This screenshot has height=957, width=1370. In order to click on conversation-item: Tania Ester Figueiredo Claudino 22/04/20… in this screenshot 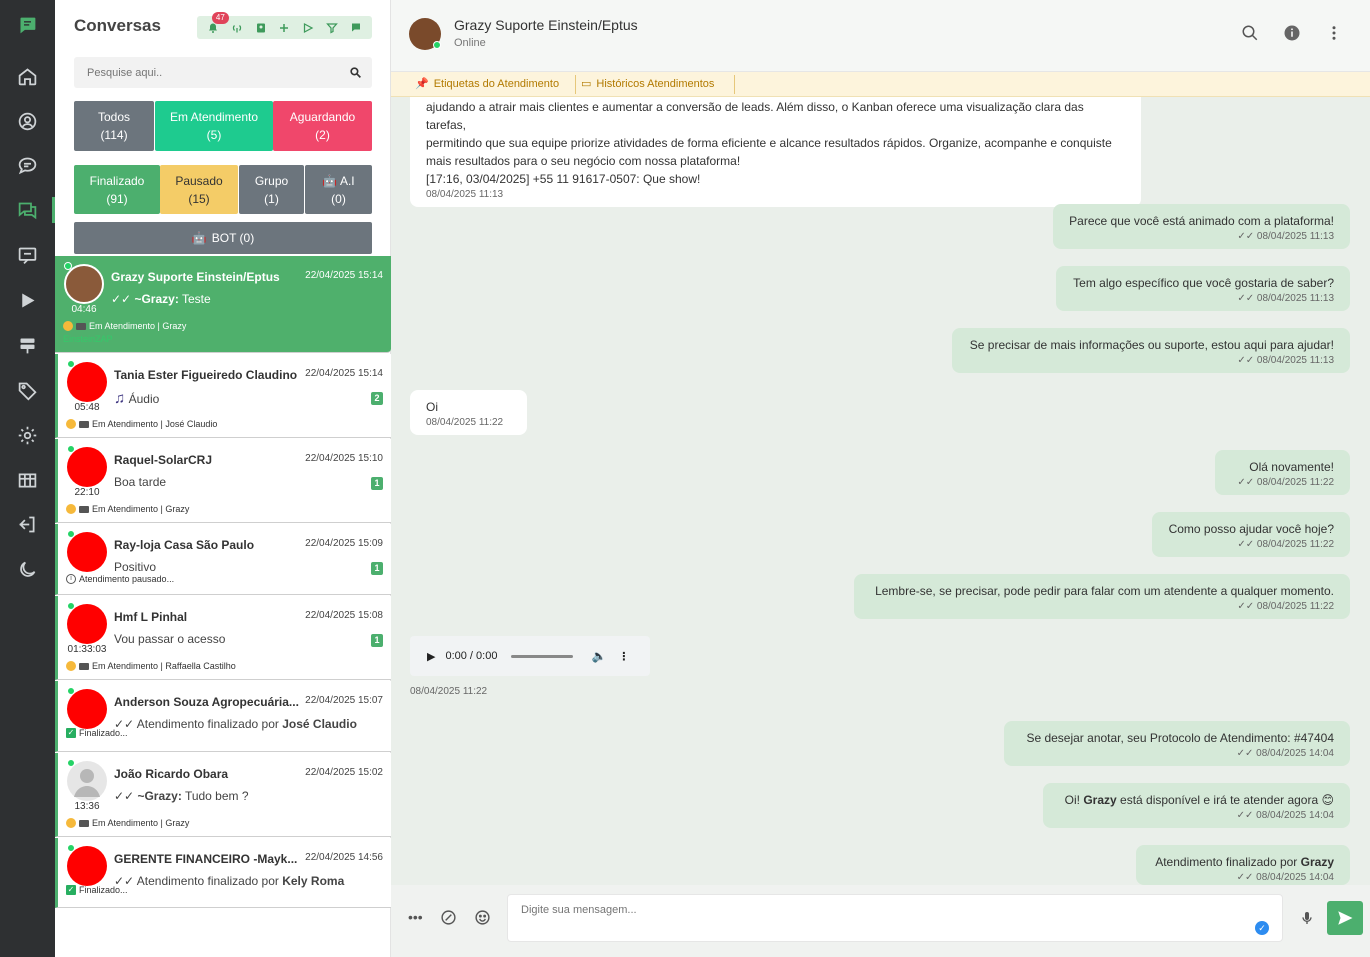, I will do `click(223, 396)`.